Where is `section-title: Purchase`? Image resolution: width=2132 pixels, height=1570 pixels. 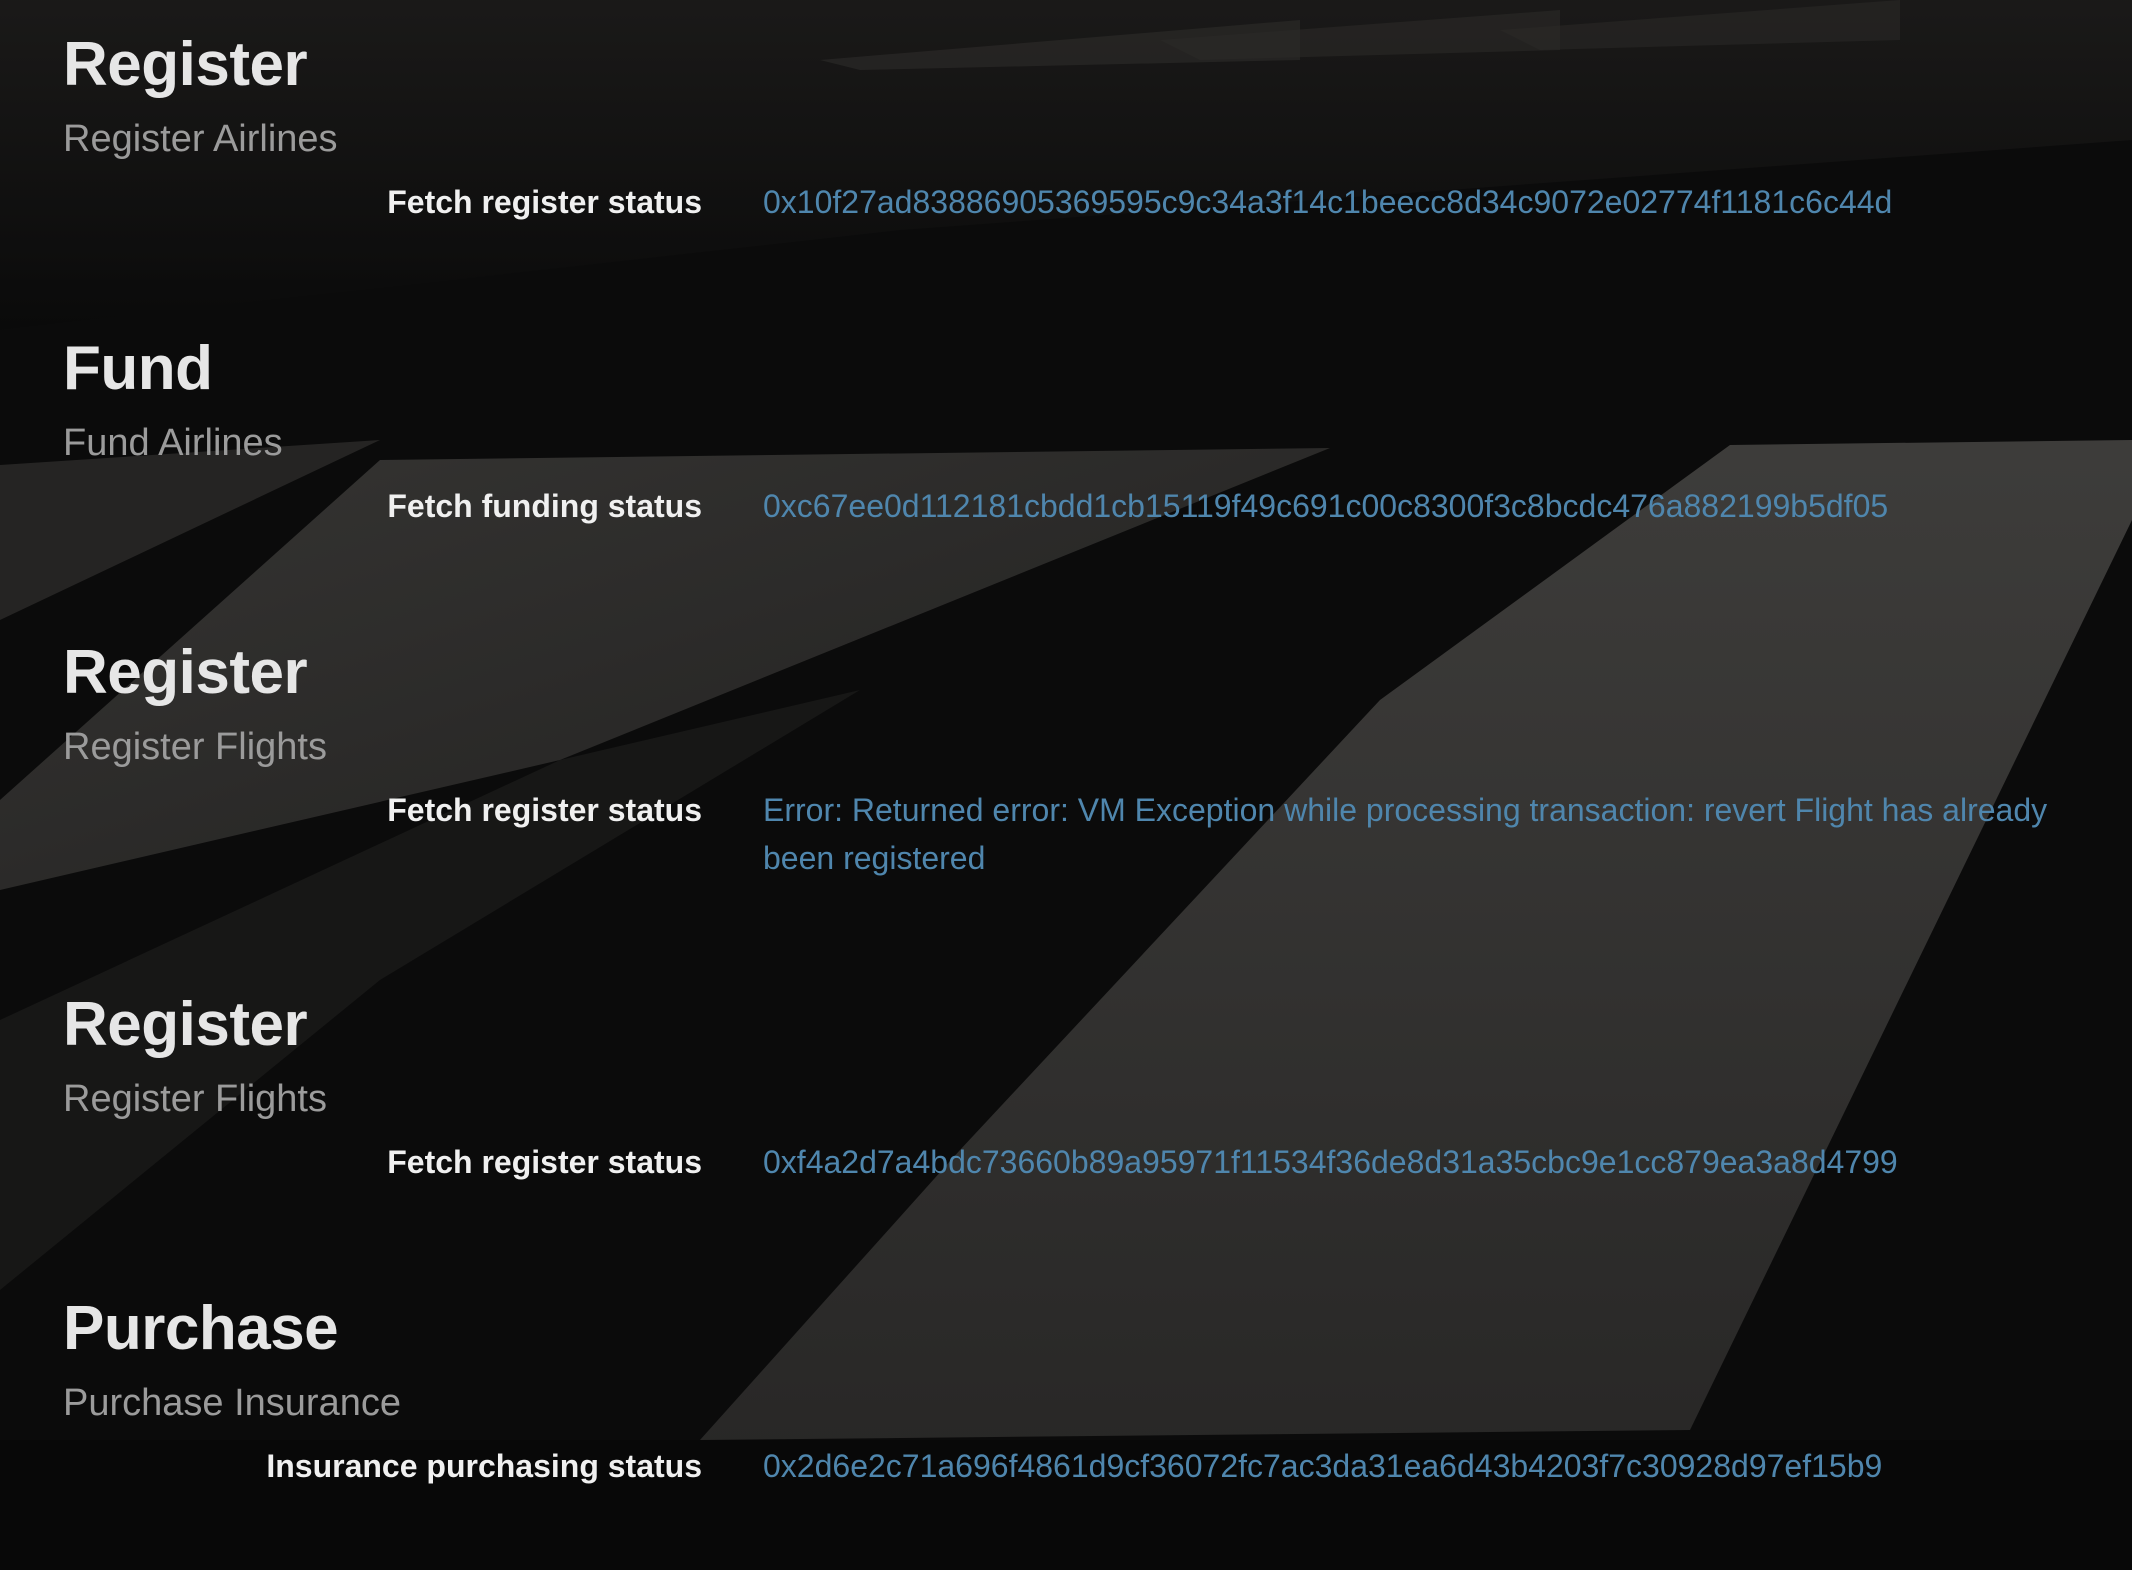
section-title: Purchase is located at coordinates (201, 1328).